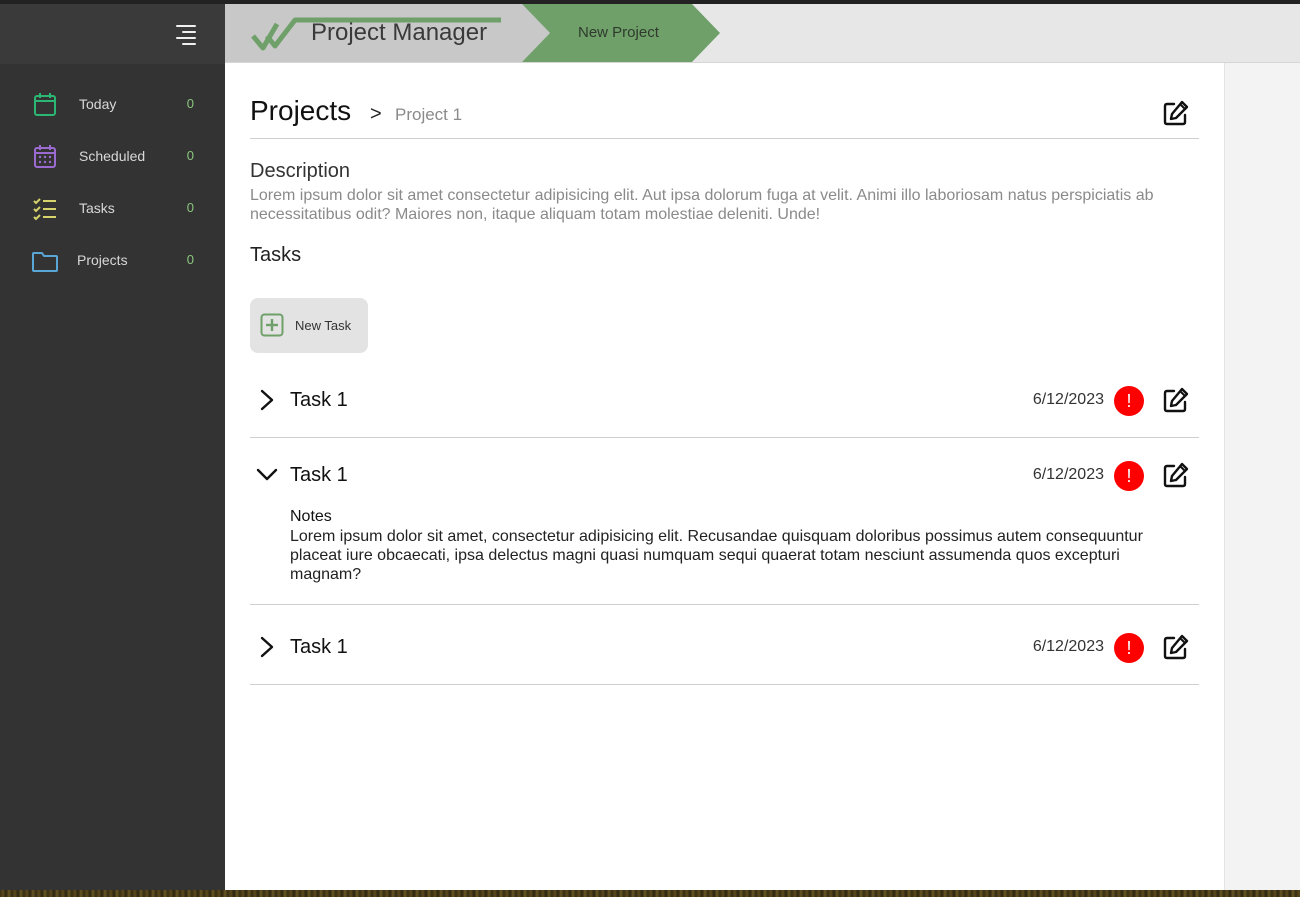 This screenshot has height=897, width=1300. Describe the element at coordinates (762, 33) in the screenshot. I see `top-header: Project Manager New Project` at that location.